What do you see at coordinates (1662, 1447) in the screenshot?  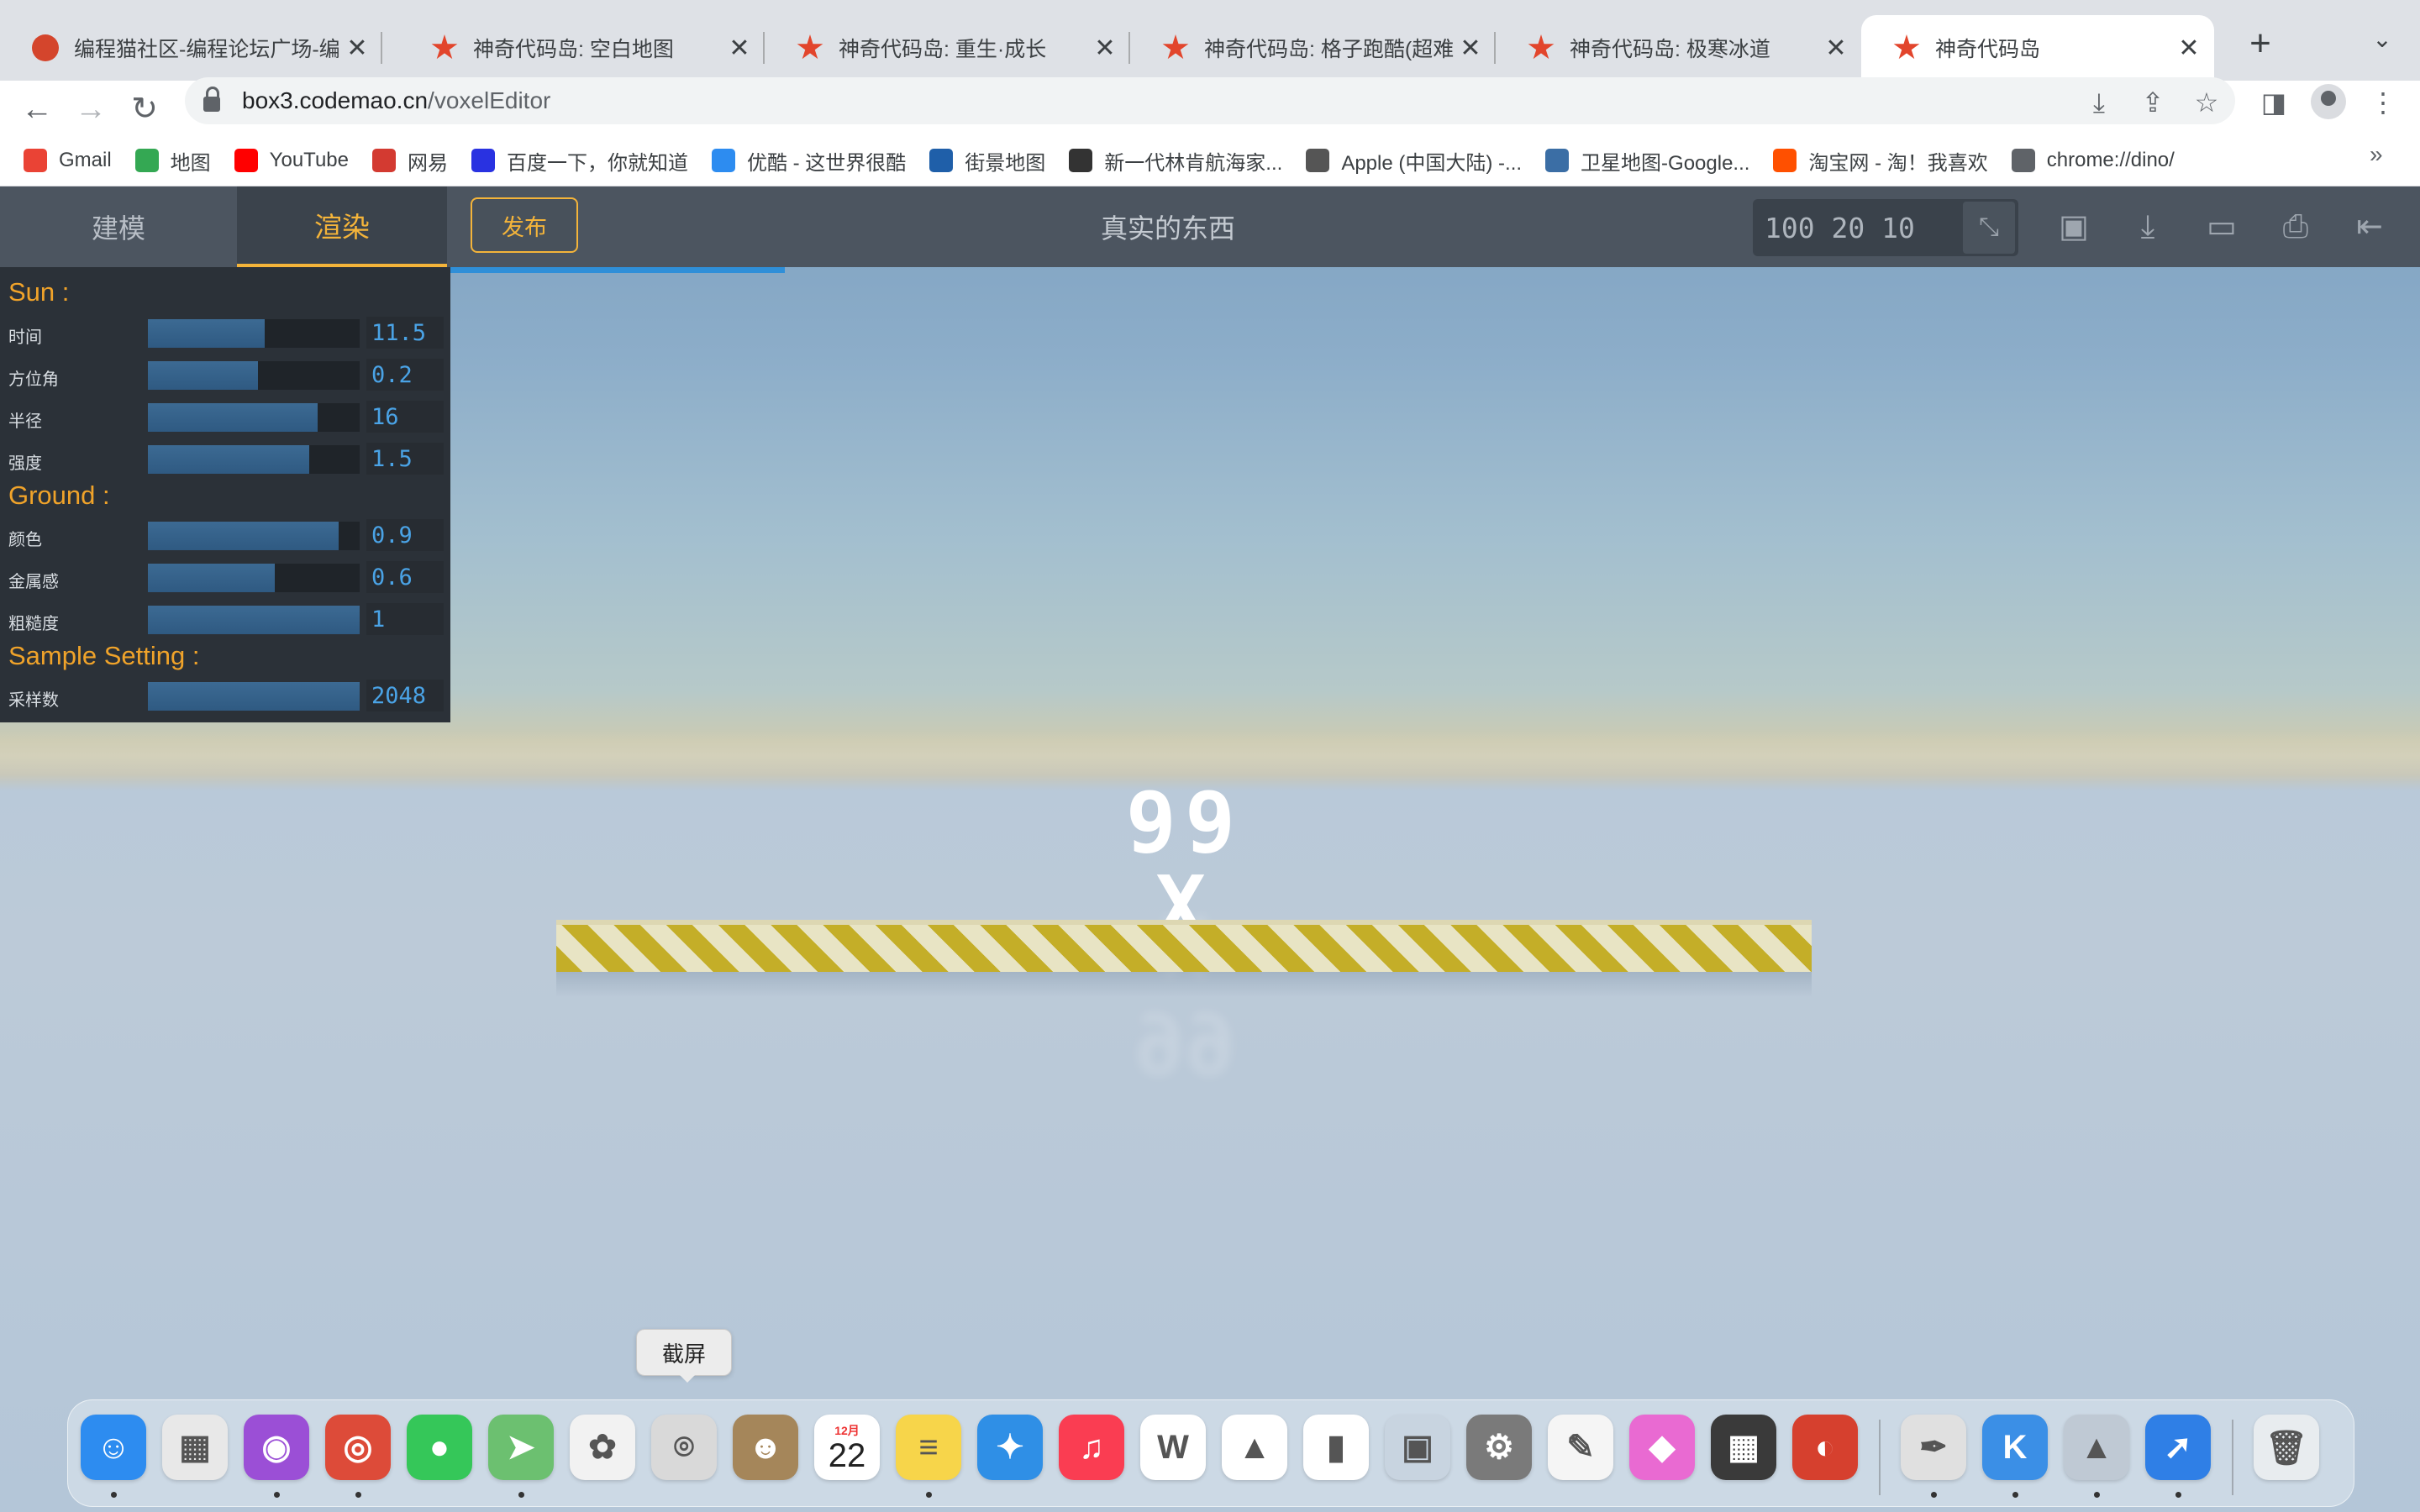 I see `color-picker-icon: ◆` at bounding box center [1662, 1447].